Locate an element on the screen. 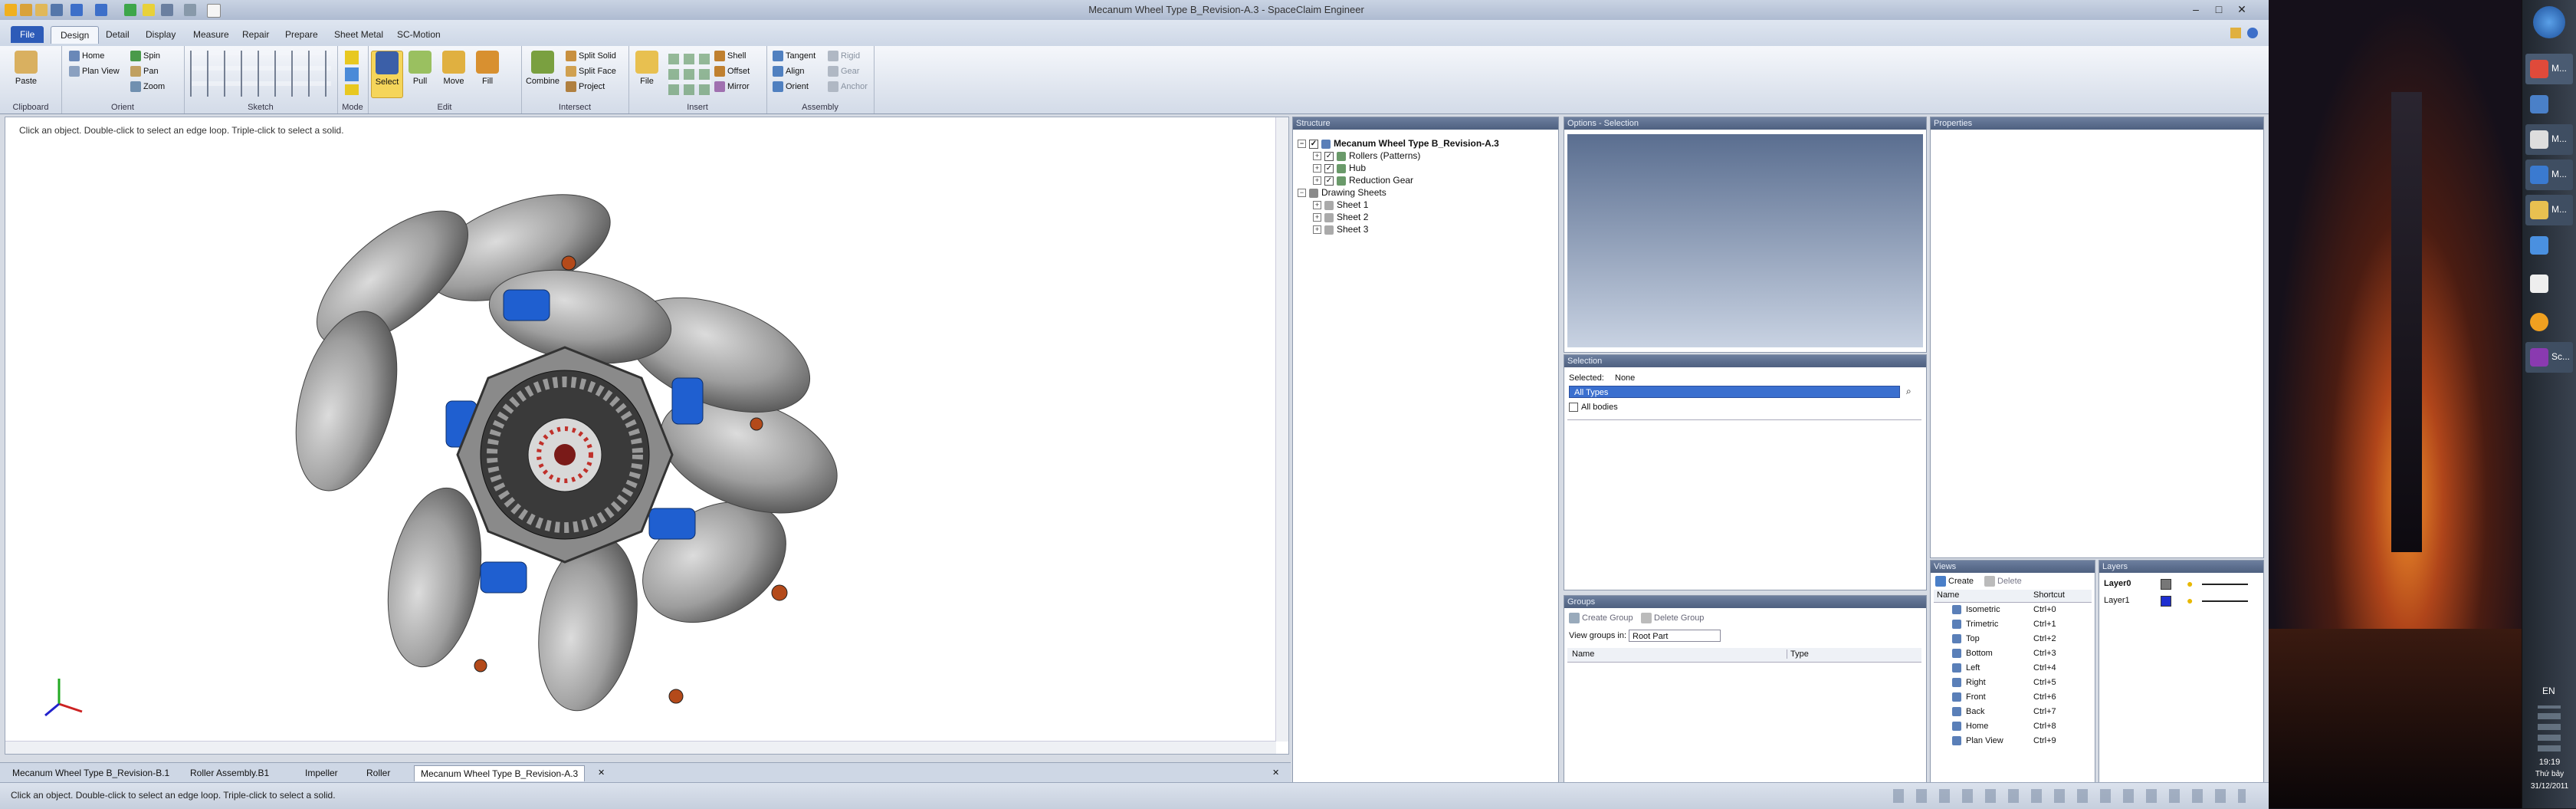 The height and width of the screenshot is (809, 2576). sketch-tools-icon is located at coordinates (260, 74).